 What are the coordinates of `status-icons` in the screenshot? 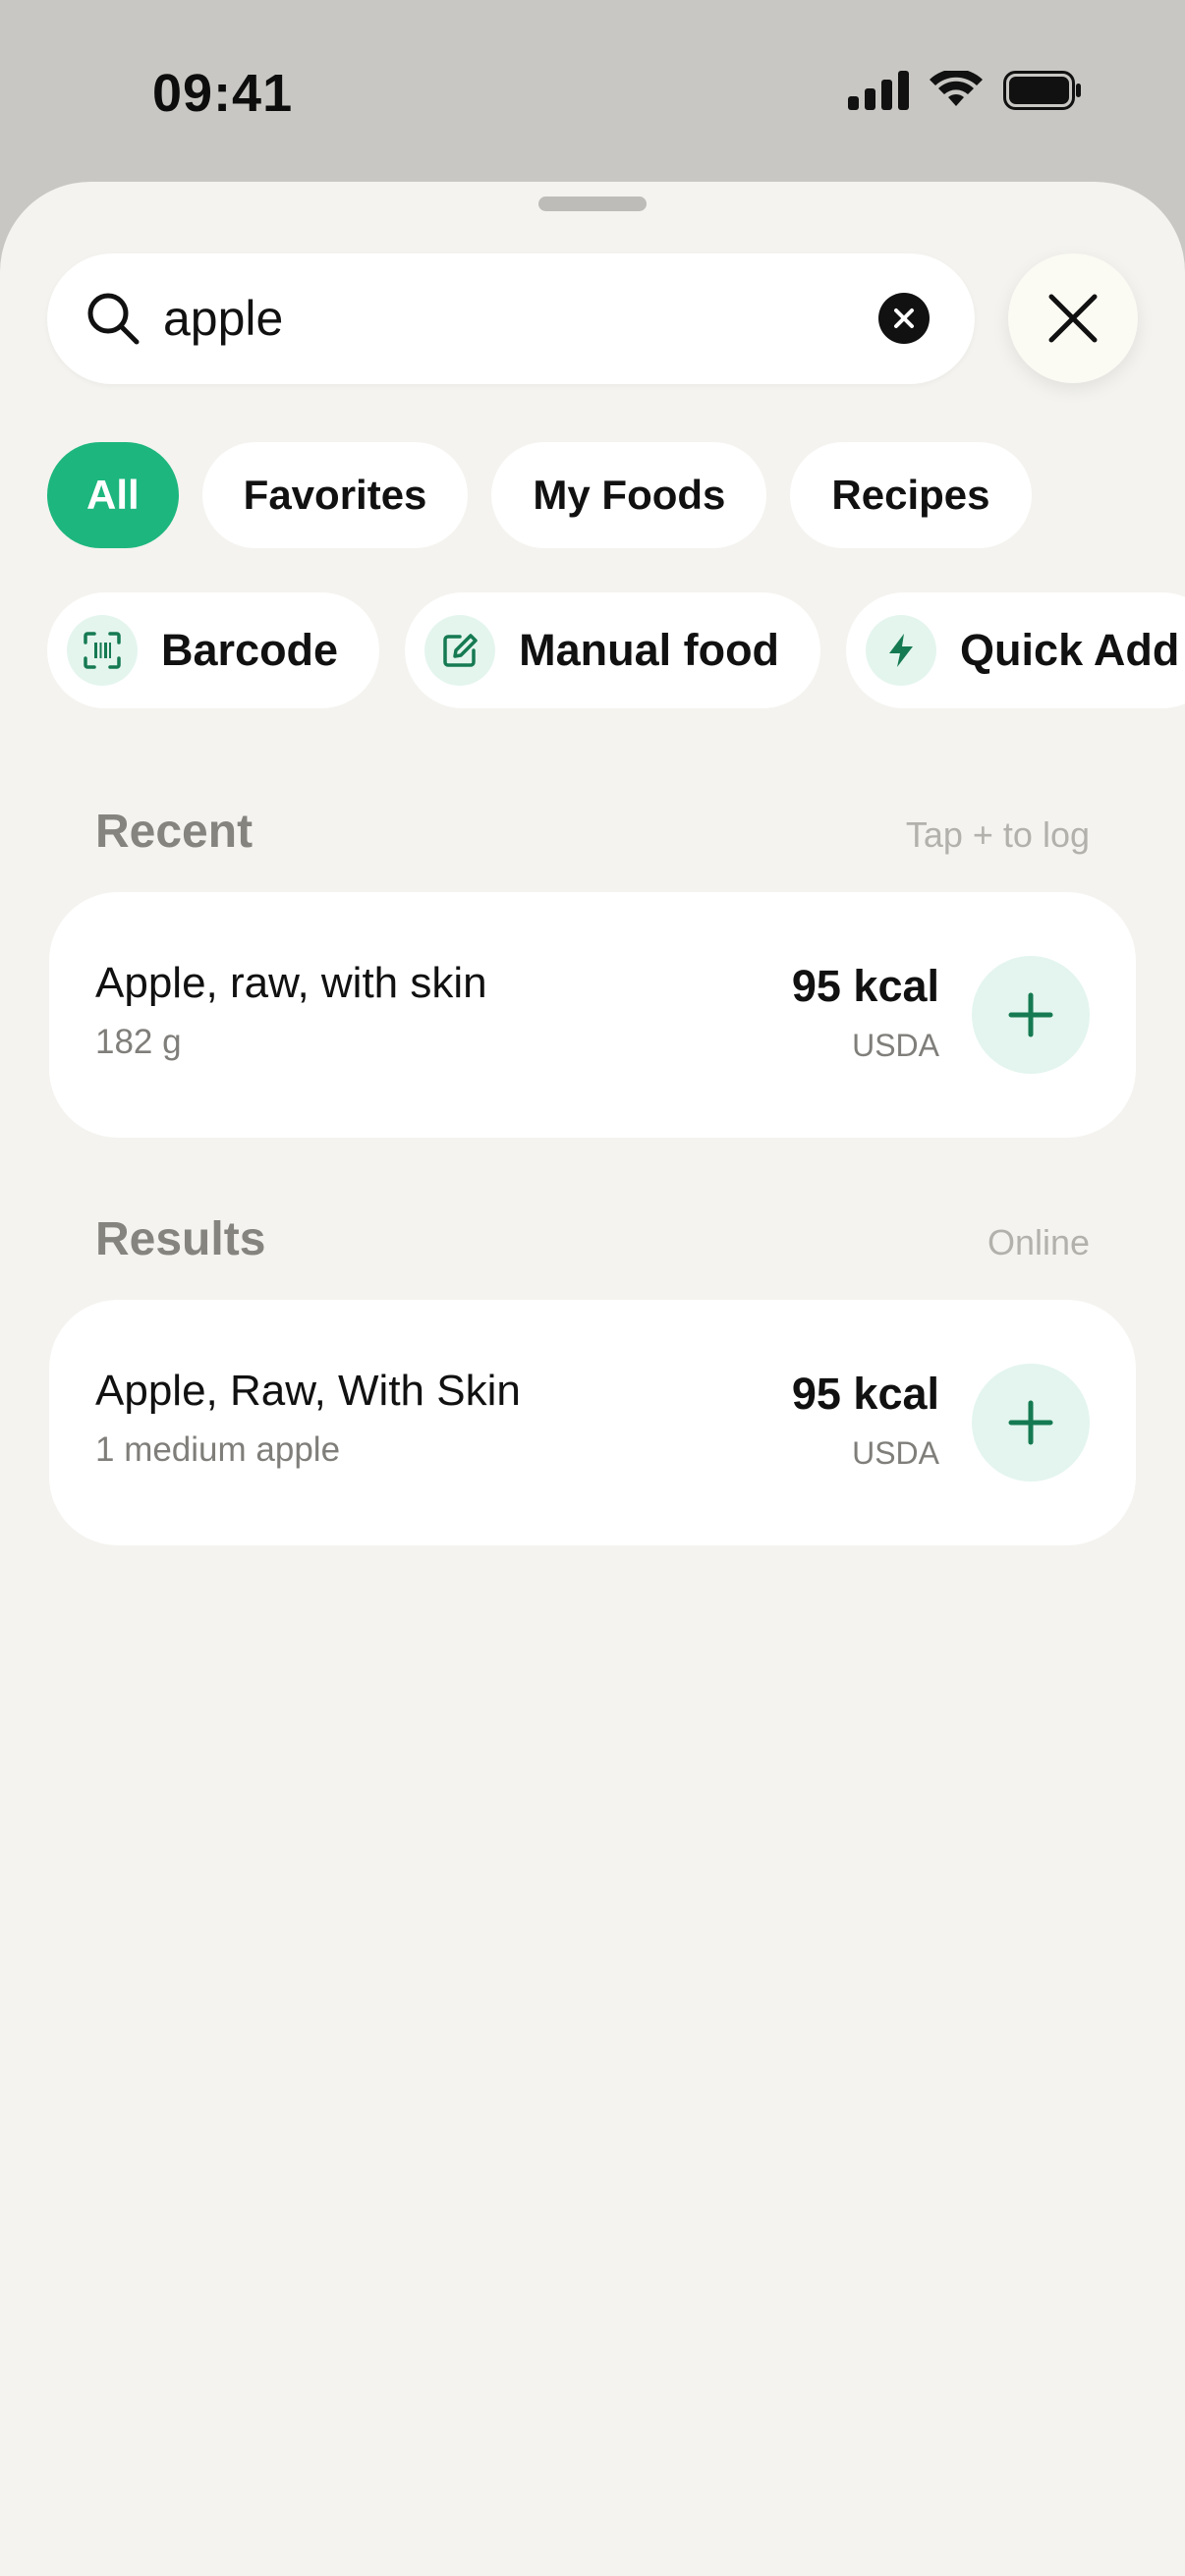 It's located at (965, 92).